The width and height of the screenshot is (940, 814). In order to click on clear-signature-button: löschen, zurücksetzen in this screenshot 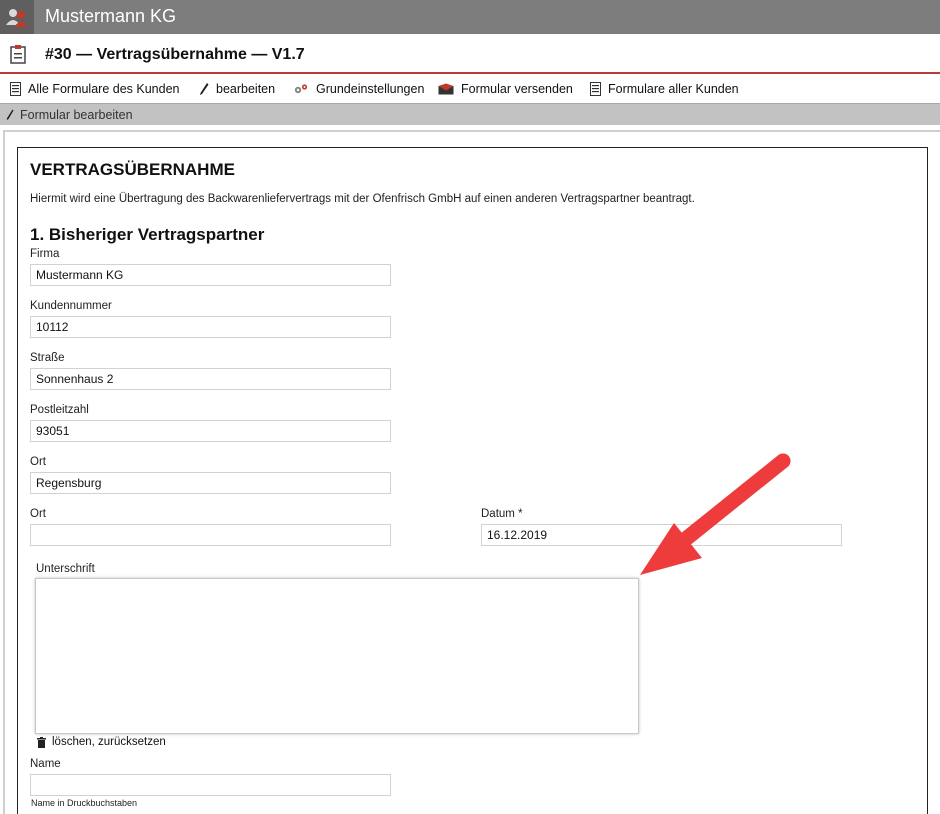, I will do `click(101, 742)`.